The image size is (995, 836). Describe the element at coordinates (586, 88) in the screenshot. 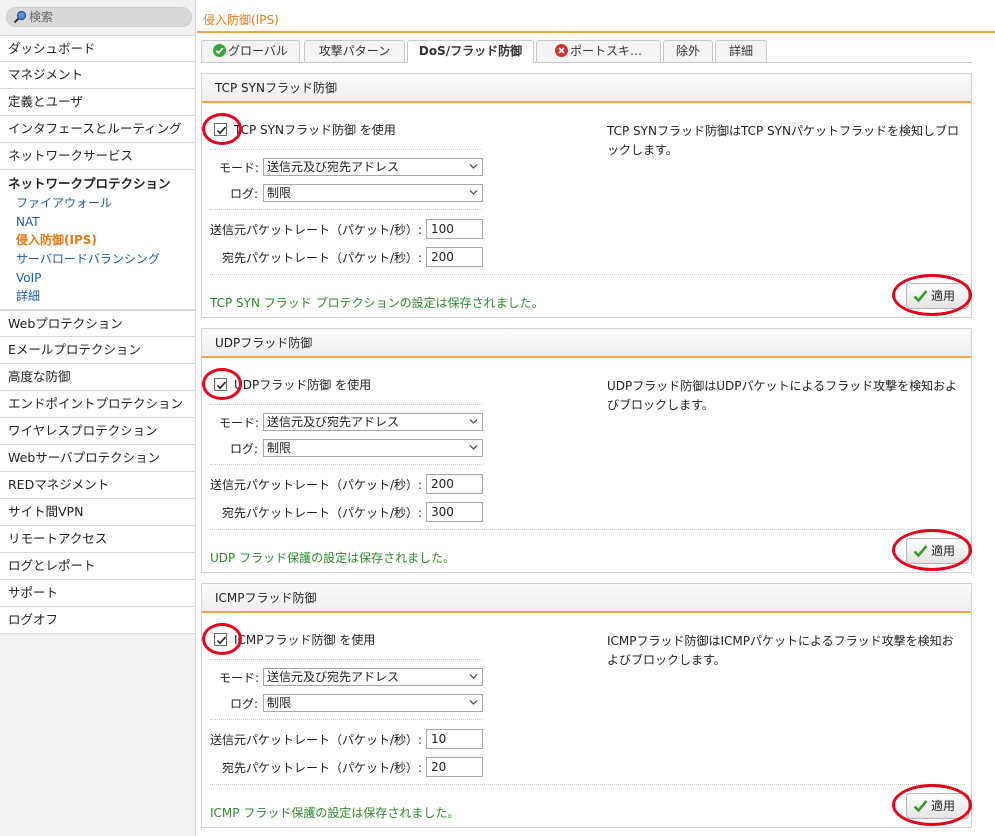

I see `panel-title: TCP SYNフラッド防御` at that location.